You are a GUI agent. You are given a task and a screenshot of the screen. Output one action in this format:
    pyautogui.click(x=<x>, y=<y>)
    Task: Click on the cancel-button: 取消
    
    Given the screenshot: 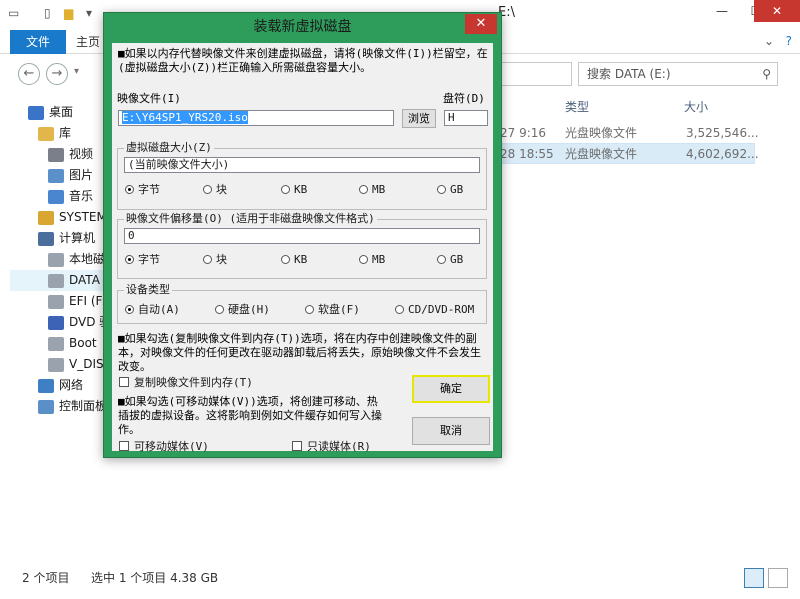 What is the action you would take?
    pyautogui.click(x=451, y=431)
    